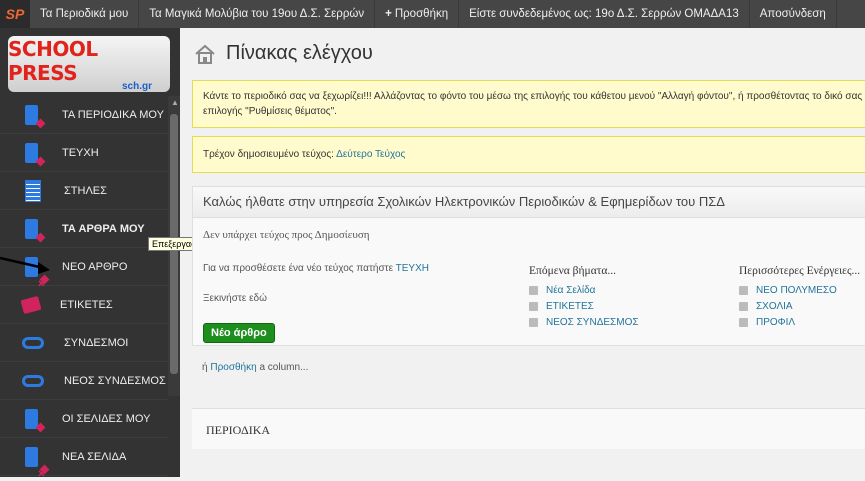 The image size is (865, 481). What do you see at coordinates (799, 290) in the screenshot?
I see `new-media-link: ΝΕΟ ΠΟΛΥΜΕΣΟ` at bounding box center [799, 290].